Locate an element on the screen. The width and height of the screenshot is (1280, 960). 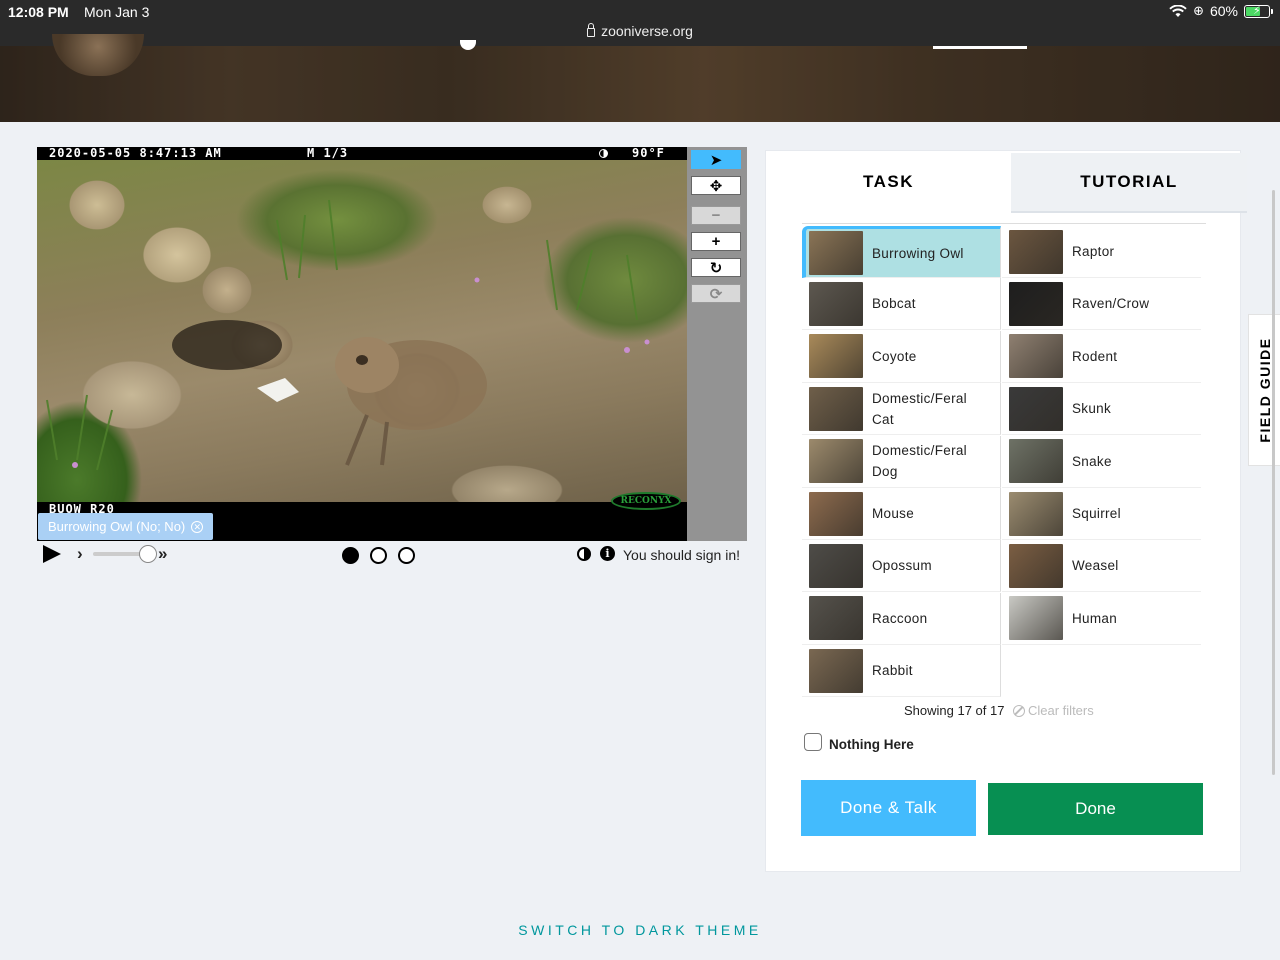
status-time: 12:08 PM is located at coordinates (38, 12).